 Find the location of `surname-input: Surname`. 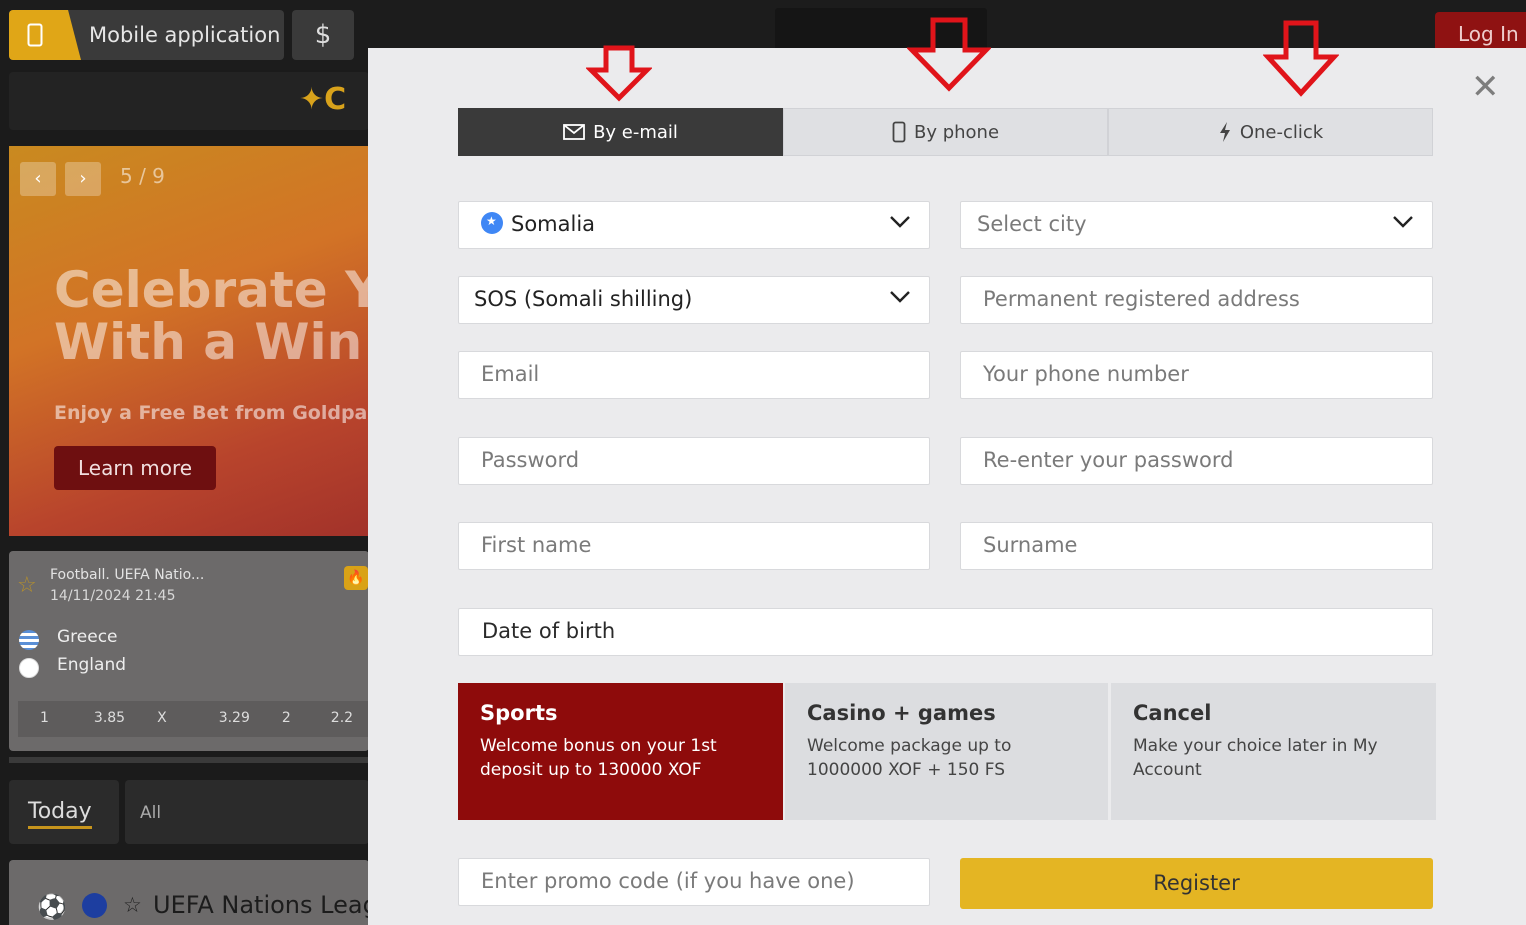

surname-input: Surname is located at coordinates (1196, 546).